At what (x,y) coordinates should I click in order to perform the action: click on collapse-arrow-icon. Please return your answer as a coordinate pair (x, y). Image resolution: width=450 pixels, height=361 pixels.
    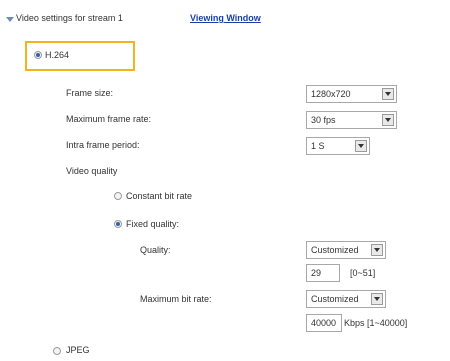
    Looking at the image, I should click on (10, 19).